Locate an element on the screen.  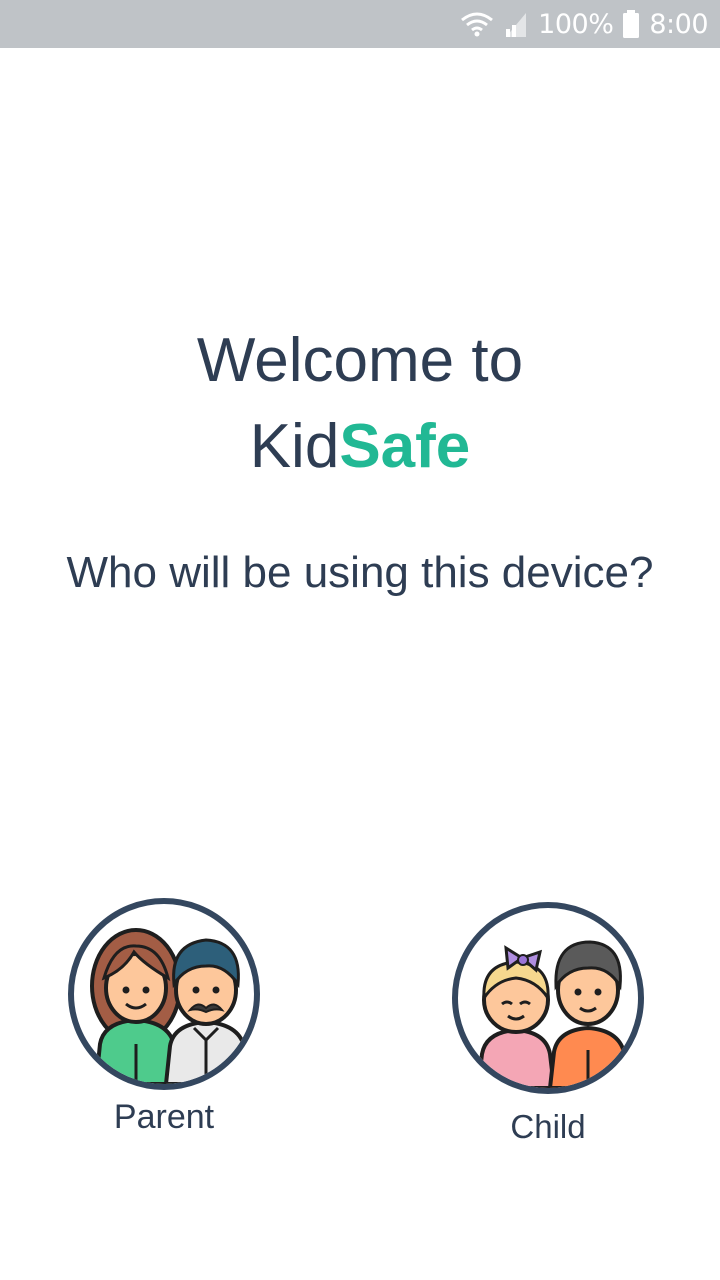
app-brand: KidSafe is located at coordinates (360, 447).